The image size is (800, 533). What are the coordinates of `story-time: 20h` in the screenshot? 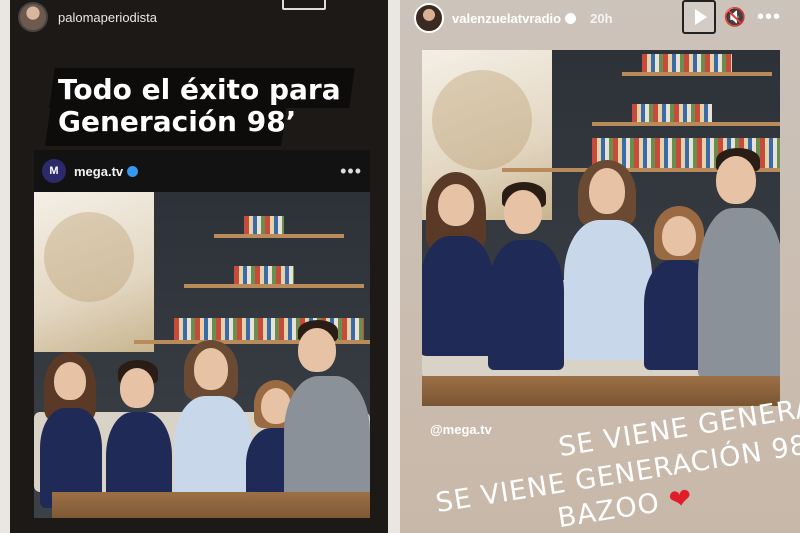 It's located at (601, 18).